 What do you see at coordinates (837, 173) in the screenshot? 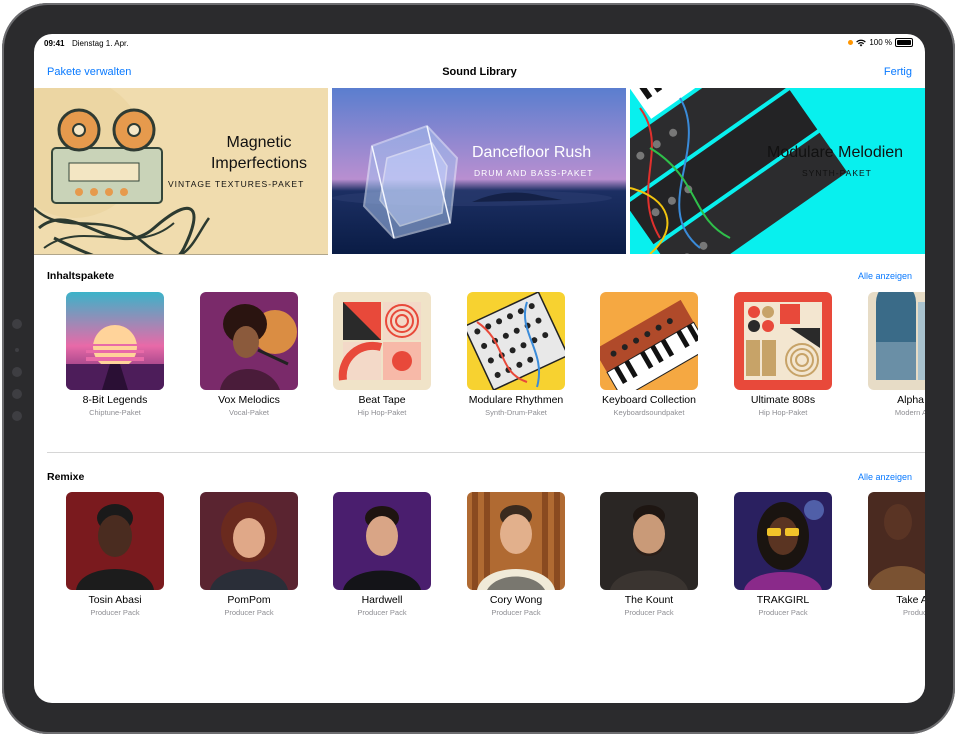
I see `banner-subtitle: SYNTH-PAKET` at bounding box center [837, 173].